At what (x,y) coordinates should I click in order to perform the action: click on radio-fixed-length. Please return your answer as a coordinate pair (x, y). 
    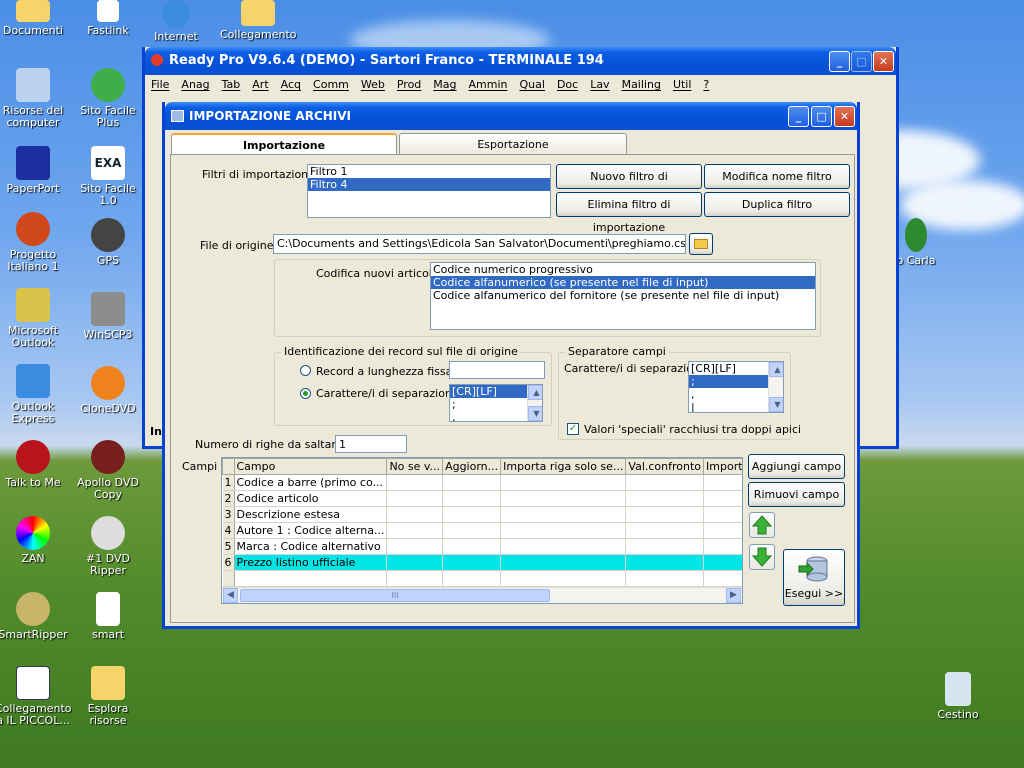
    Looking at the image, I should click on (305, 370).